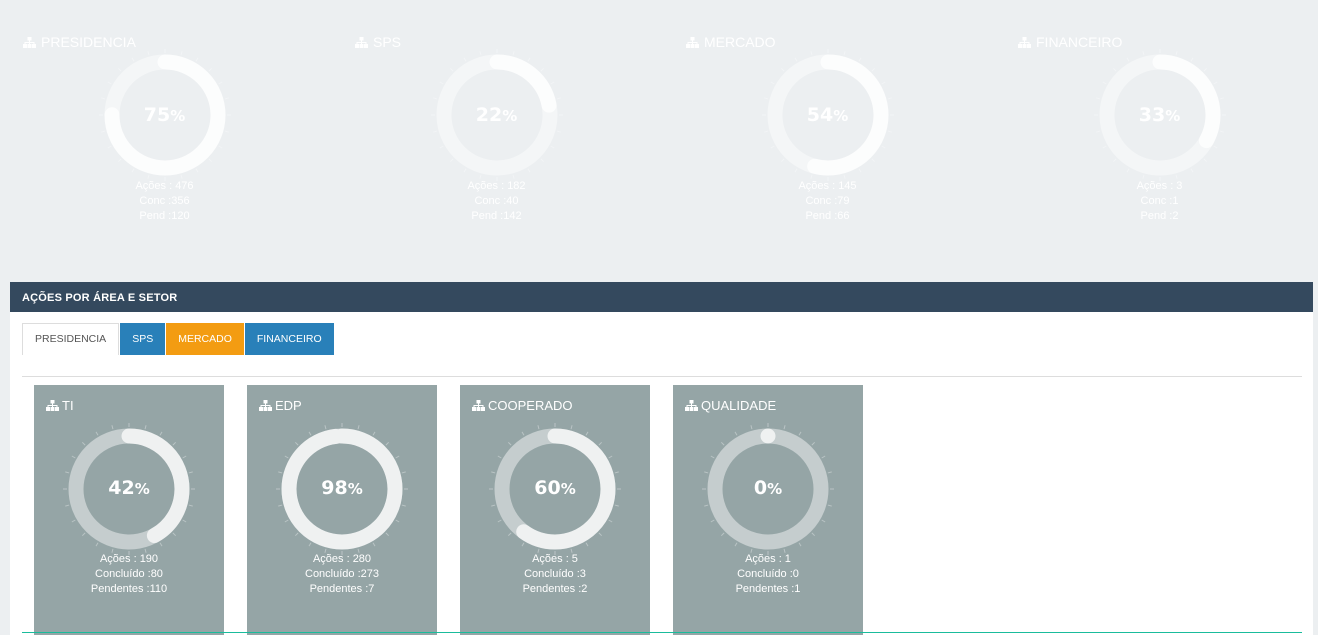  What do you see at coordinates (129, 574) in the screenshot?
I see `card-stats: Ações : 190 Concluído :80 Pendentes :110` at bounding box center [129, 574].